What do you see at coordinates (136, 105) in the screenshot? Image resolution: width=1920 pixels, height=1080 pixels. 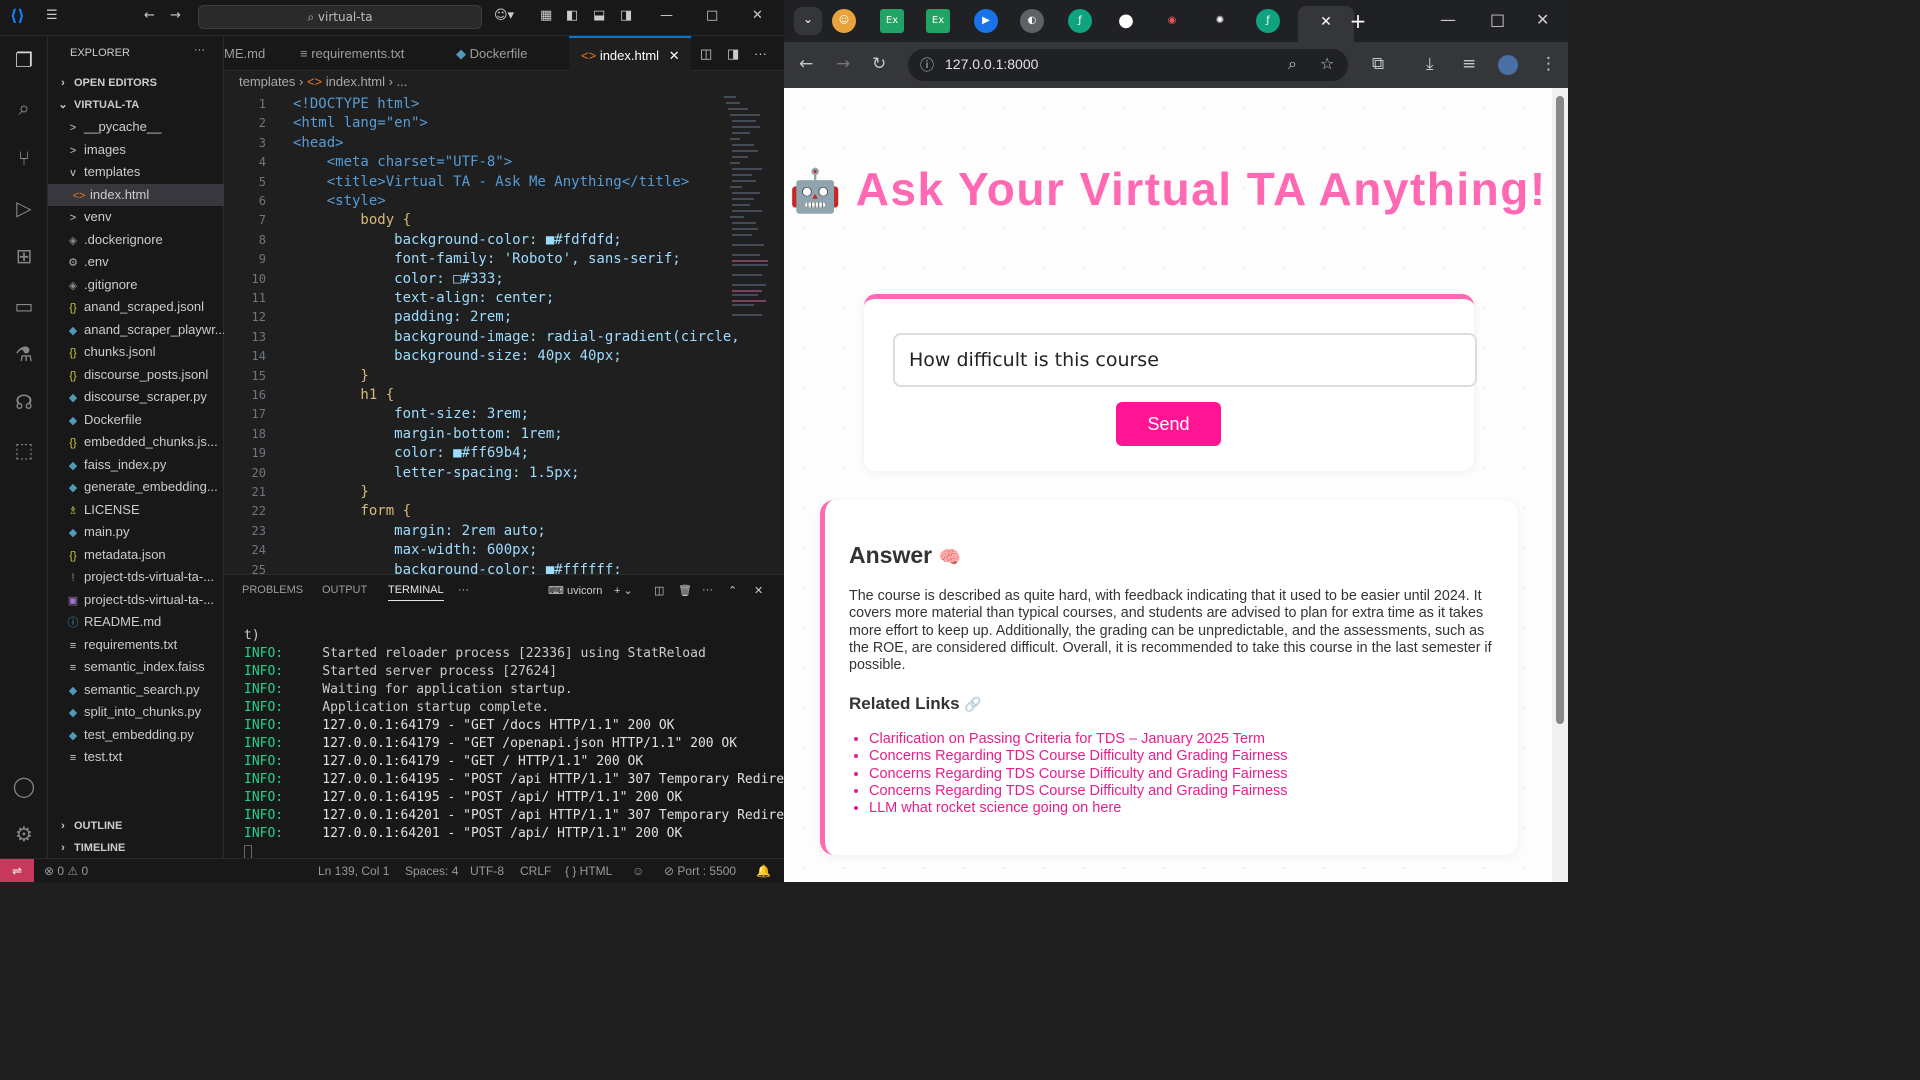 I see `project-section: ⌄ VIRTUAL-TA` at bounding box center [136, 105].